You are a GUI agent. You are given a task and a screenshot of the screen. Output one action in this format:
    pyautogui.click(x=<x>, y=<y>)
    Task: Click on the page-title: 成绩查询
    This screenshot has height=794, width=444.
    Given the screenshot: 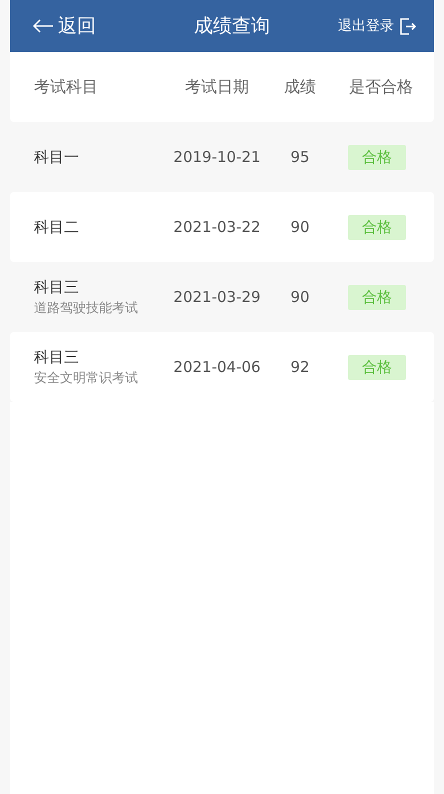 What is the action you would take?
    pyautogui.click(x=232, y=26)
    